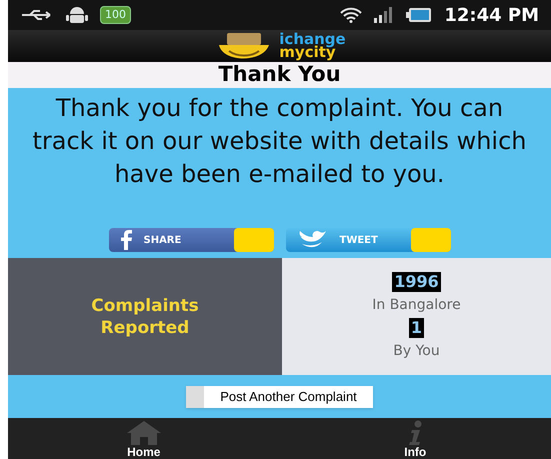 This screenshot has width=551, height=459. I want to click on complaint-count: 1996, so click(416, 282).